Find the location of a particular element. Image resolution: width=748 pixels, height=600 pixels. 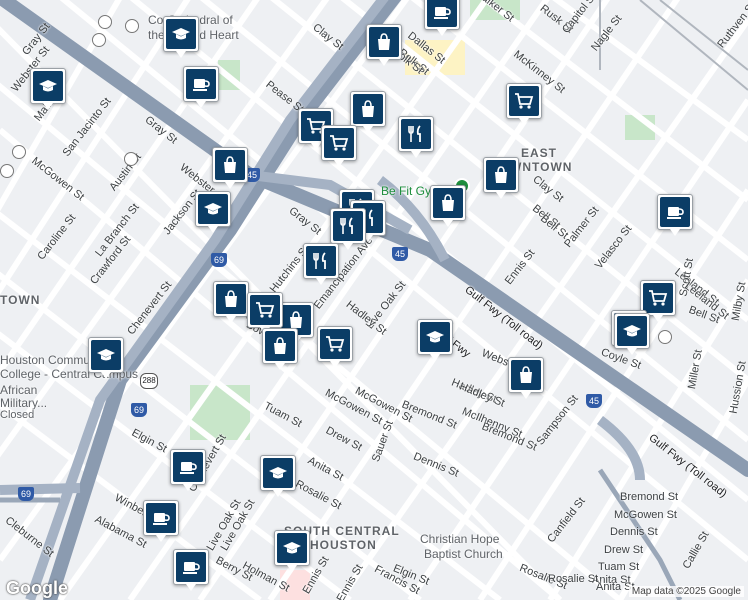

street-label: Dennis St is located at coordinates (634, 532).